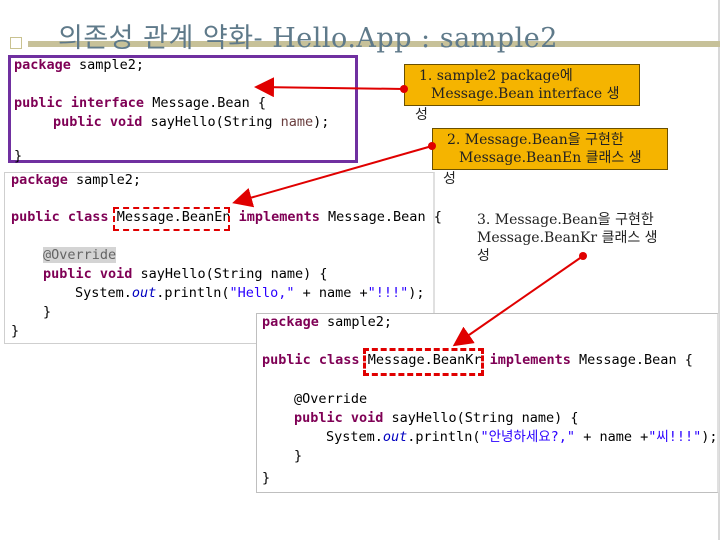 This screenshot has width=720, height=540. I want to click on callout-2-line2: Message.BeanEn 클래스 생, so click(550, 158).